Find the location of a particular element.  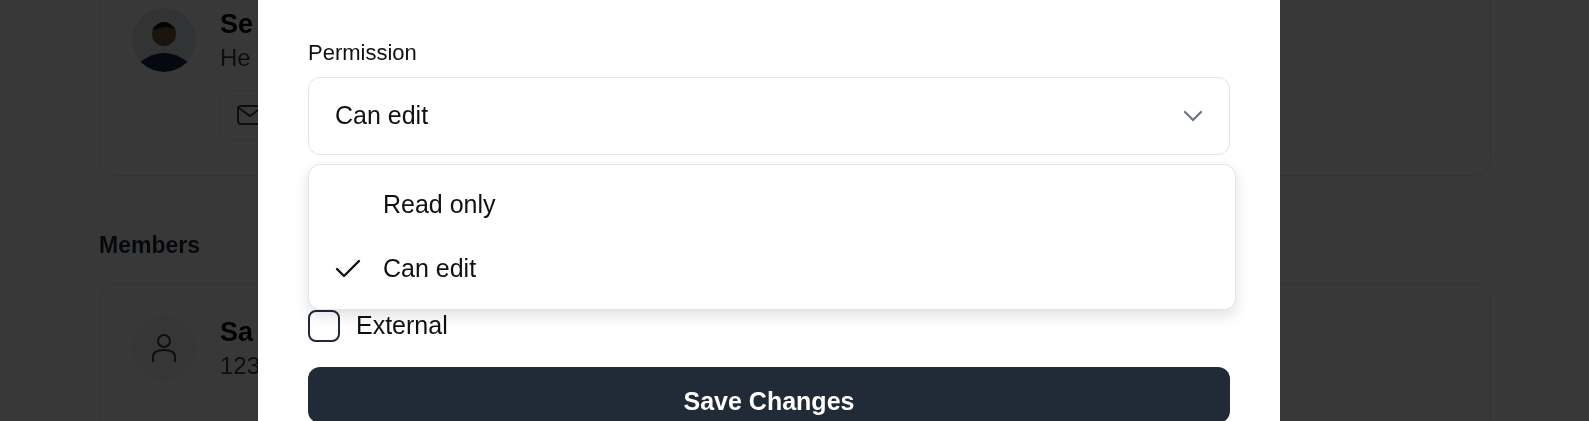

profile-name: Se is located at coordinates (237, 24).